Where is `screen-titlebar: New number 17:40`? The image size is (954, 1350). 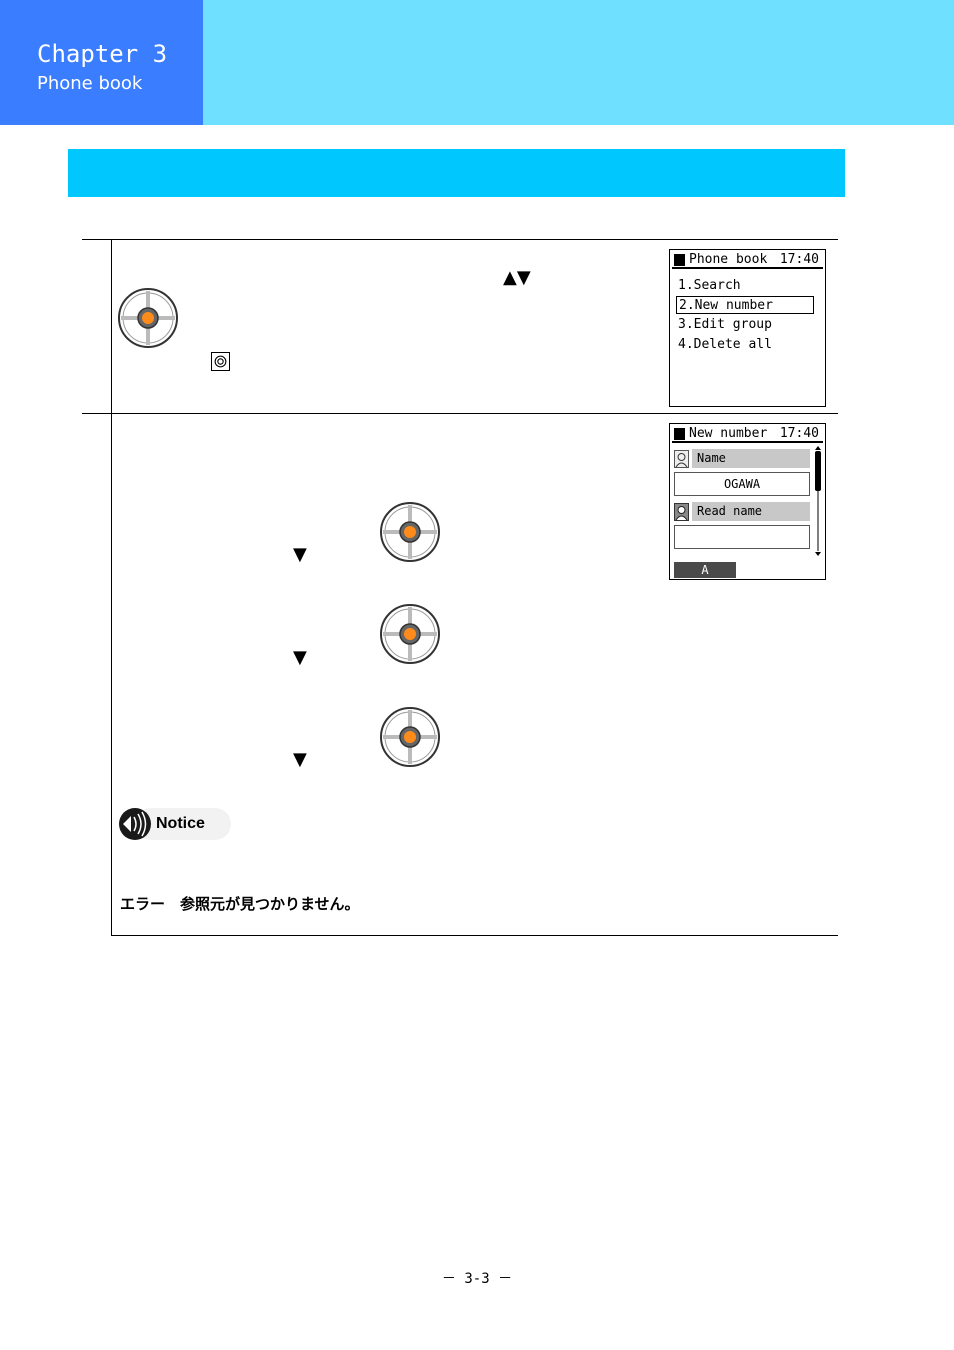
screen-titlebar: New number 17:40 is located at coordinates (747, 434).